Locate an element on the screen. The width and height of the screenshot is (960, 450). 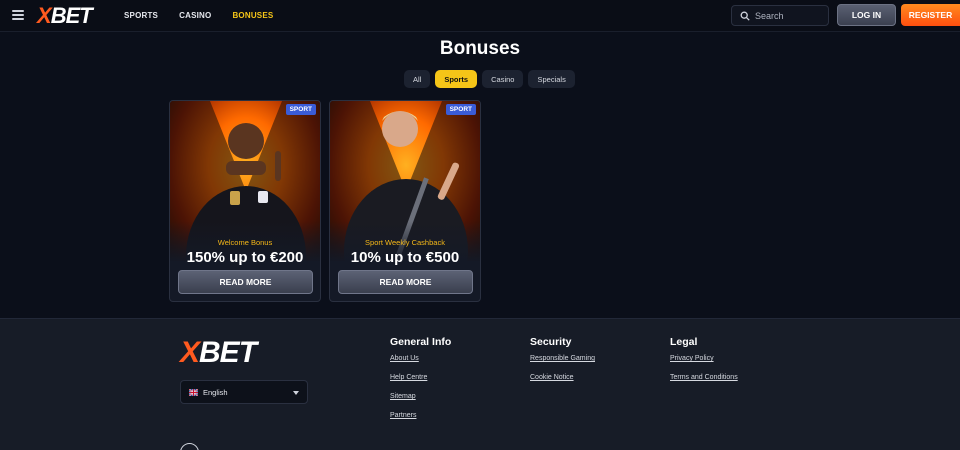
link-privacy-policy: Privacy Policy is located at coordinates (704, 358).